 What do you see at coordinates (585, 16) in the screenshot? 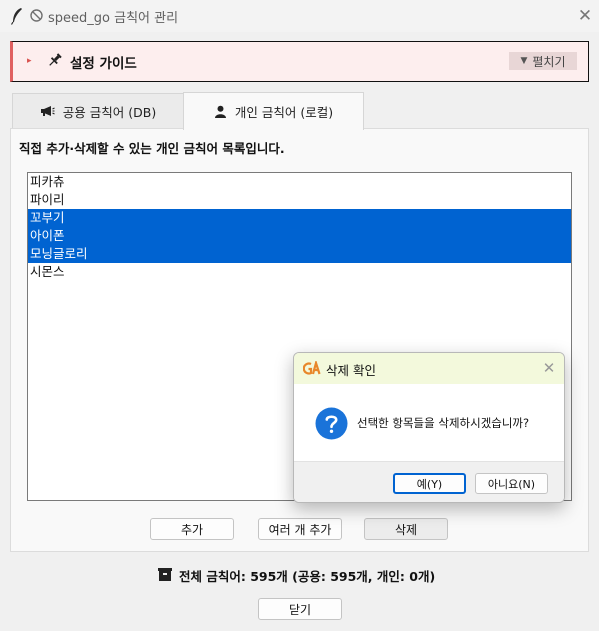
I see `window-close-icon: ✕` at bounding box center [585, 16].